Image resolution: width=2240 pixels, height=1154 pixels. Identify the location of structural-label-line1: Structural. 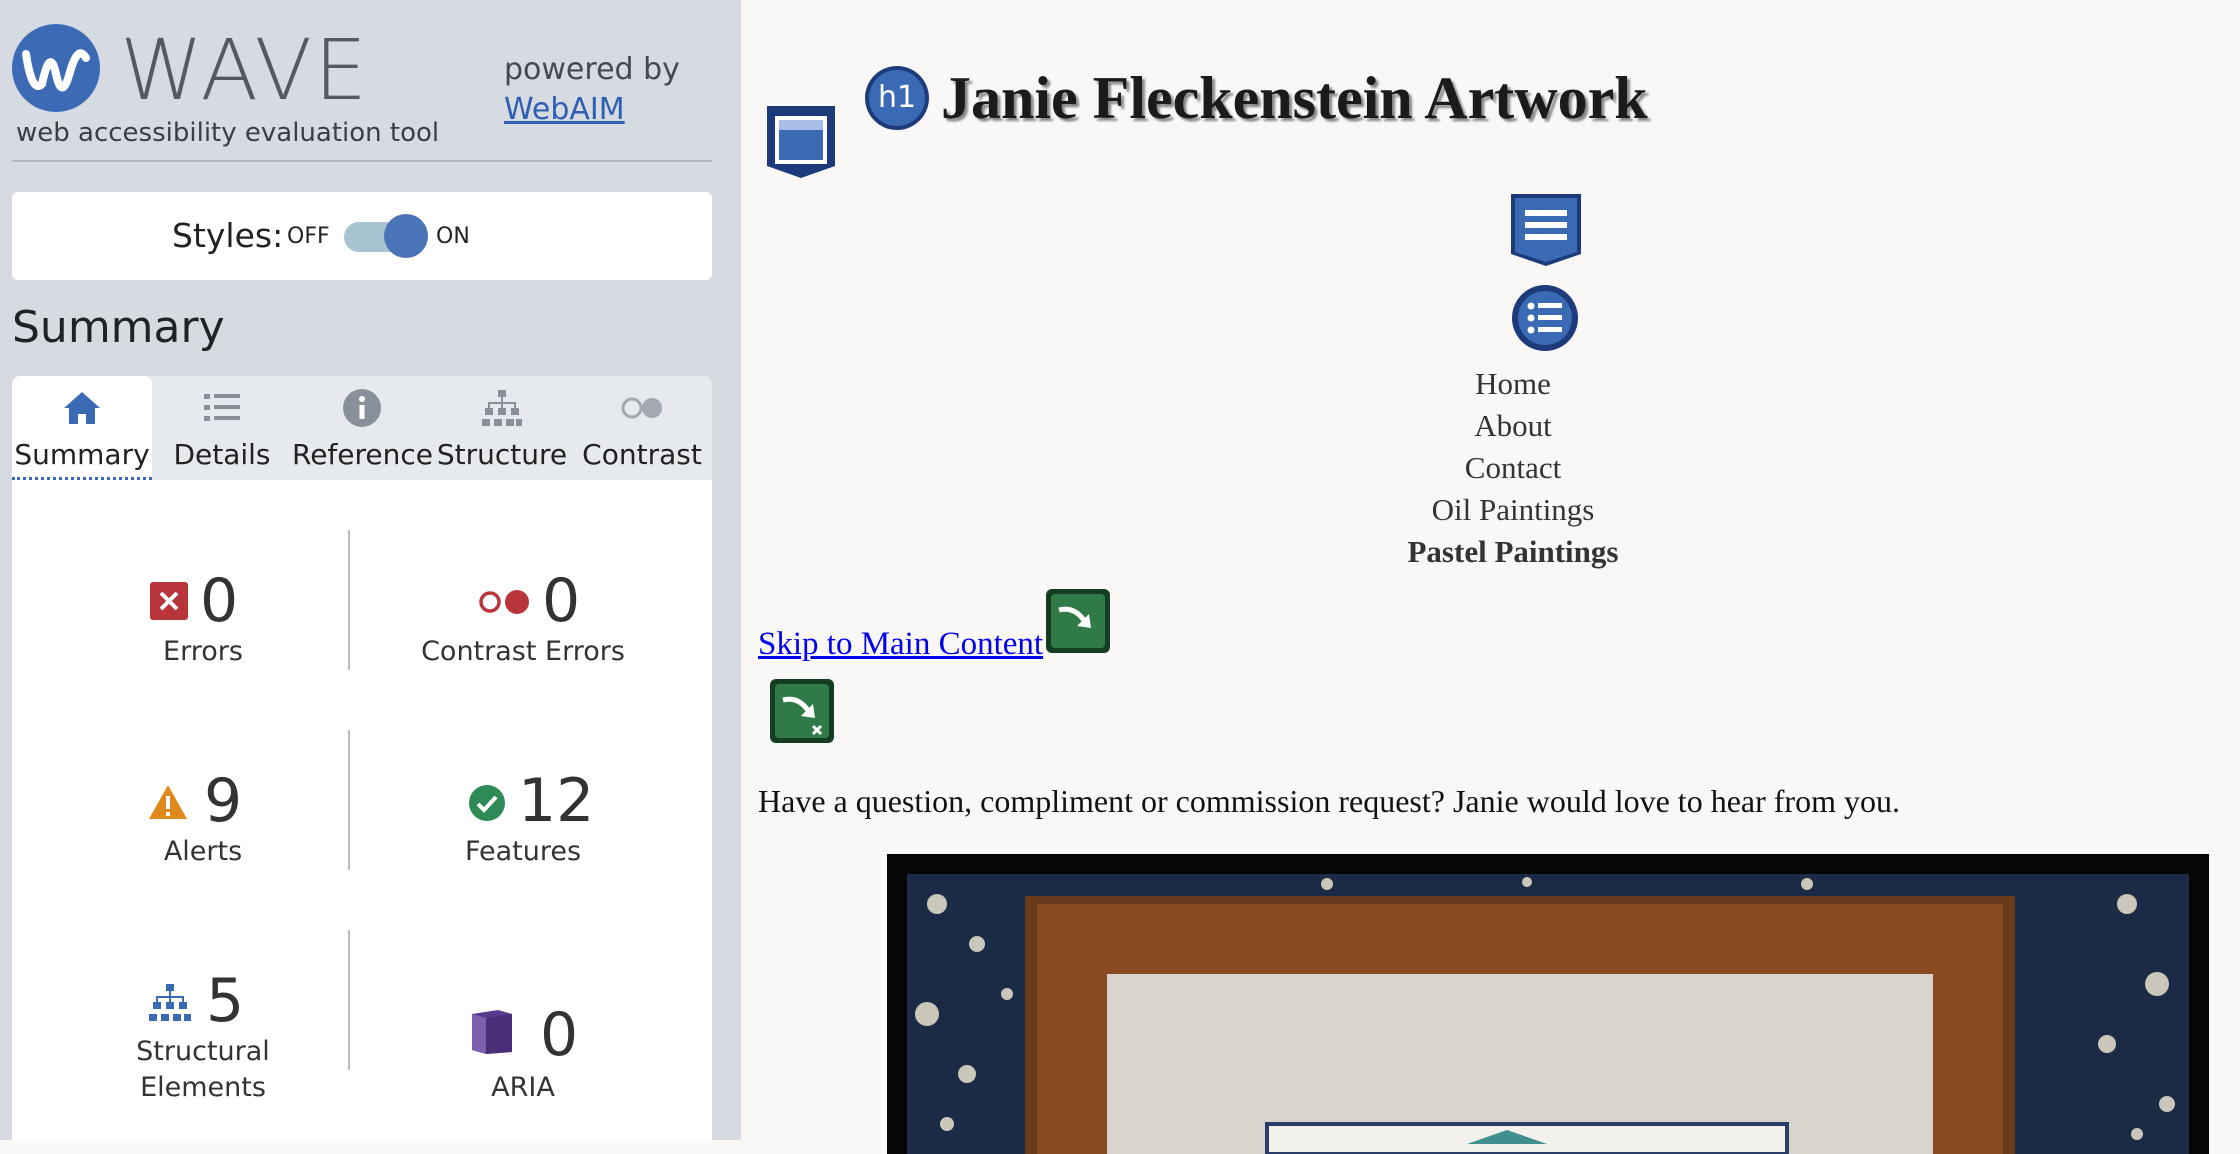
(203, 1051).